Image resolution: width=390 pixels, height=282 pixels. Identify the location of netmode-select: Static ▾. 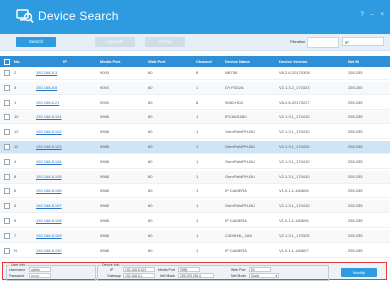
(264, 275).